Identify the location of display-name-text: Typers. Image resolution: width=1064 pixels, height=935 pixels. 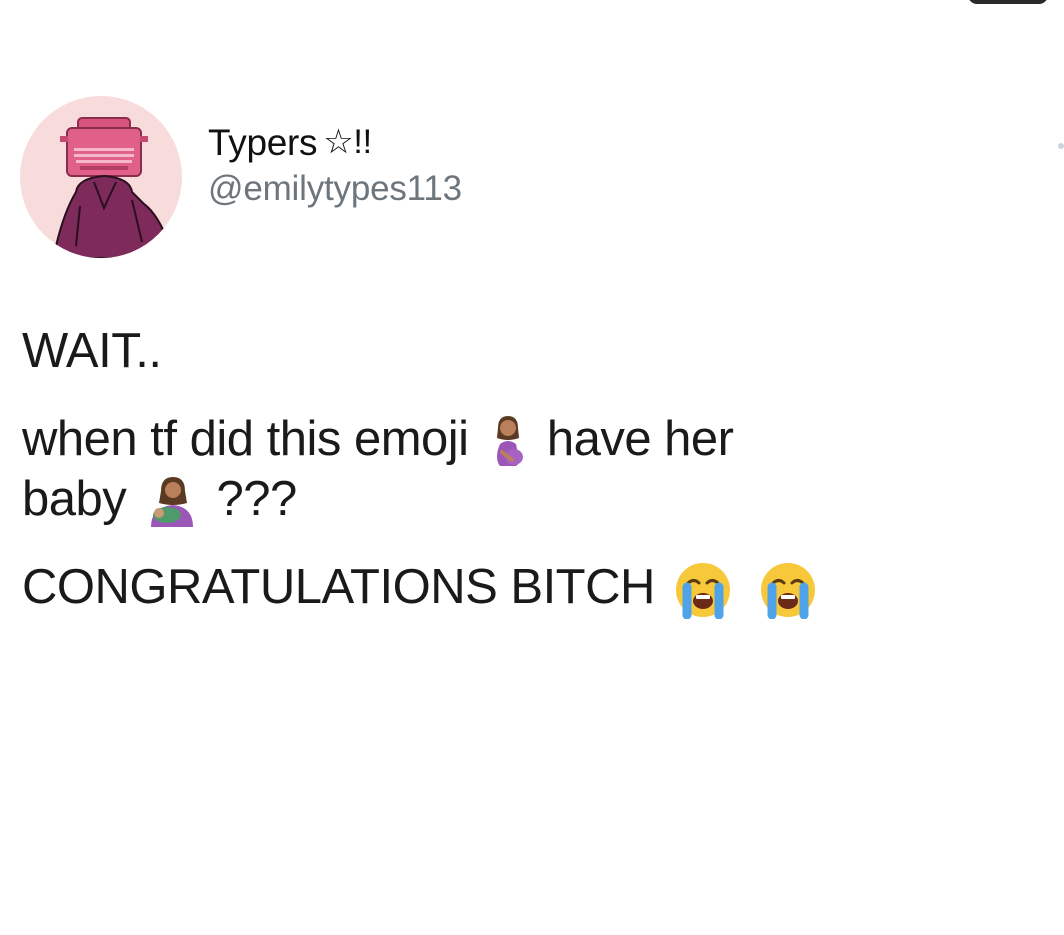
(263, 142).